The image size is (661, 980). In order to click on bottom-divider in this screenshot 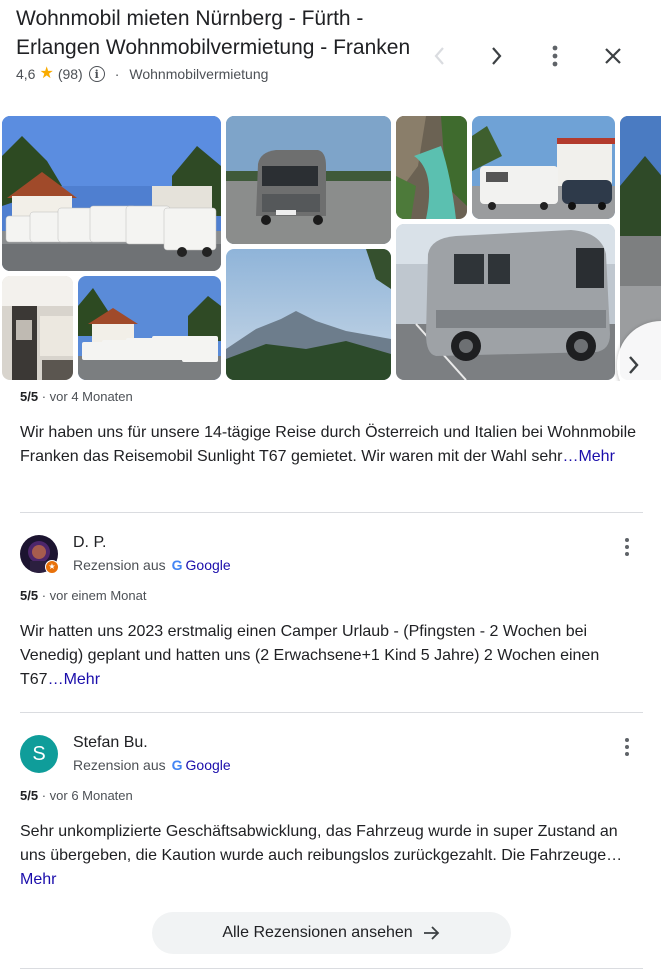, I will do `click(331, 968)`.